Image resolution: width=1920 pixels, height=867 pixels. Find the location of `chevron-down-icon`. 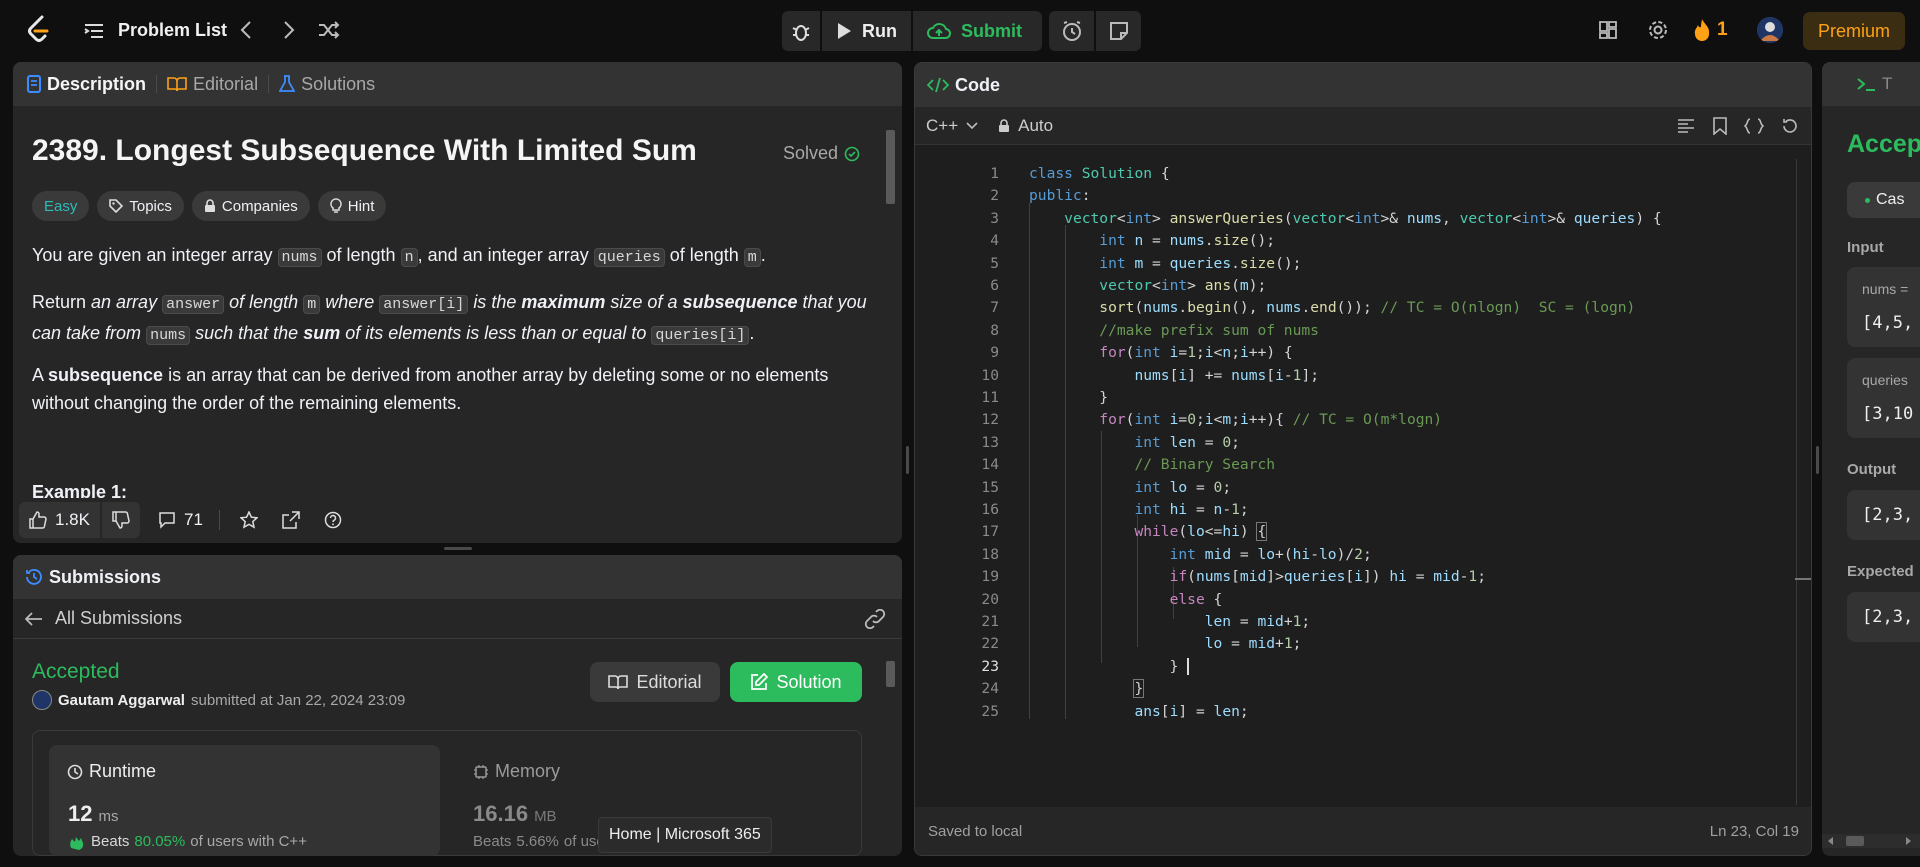

chevron-down-icon is located at coordinates (972, 125).